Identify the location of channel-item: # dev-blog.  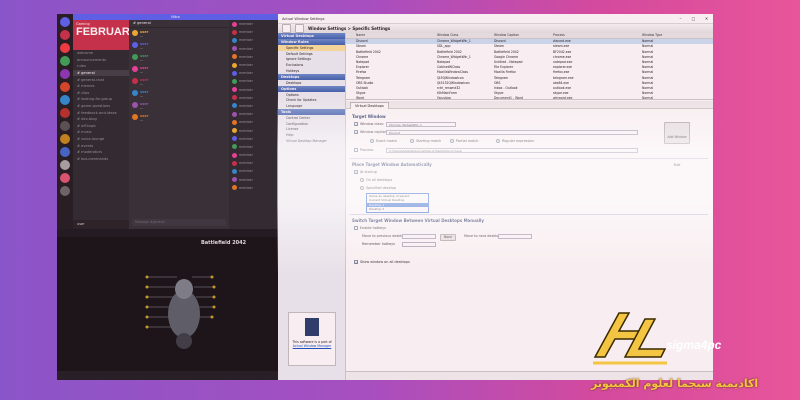
(101, 119).